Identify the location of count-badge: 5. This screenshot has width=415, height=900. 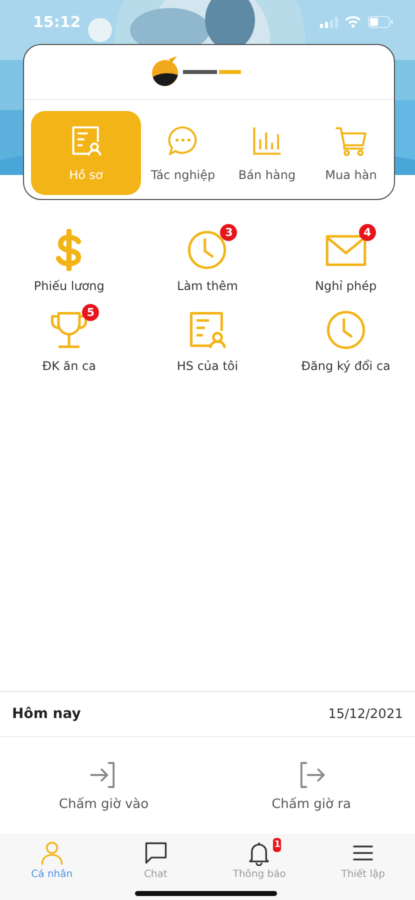
(91, 312).